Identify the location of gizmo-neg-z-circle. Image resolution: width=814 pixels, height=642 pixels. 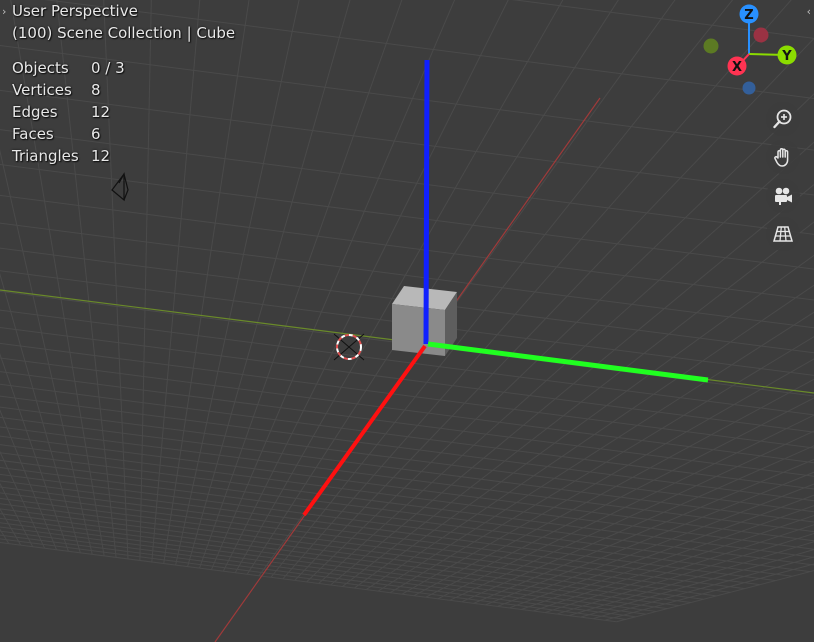
(749, 88).